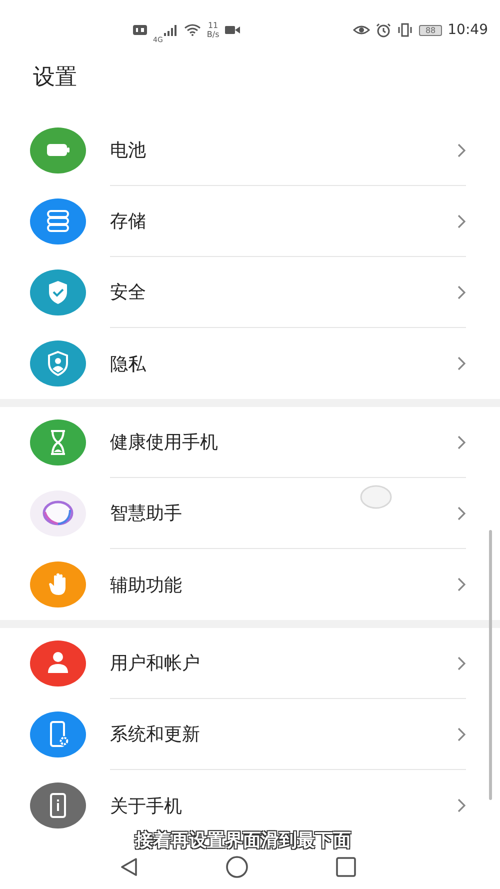 This screenshot has width=500, height=889. Describe the element at coordinates (58, 734) in the screenshot. I see `phone-gear-icon` at that location.